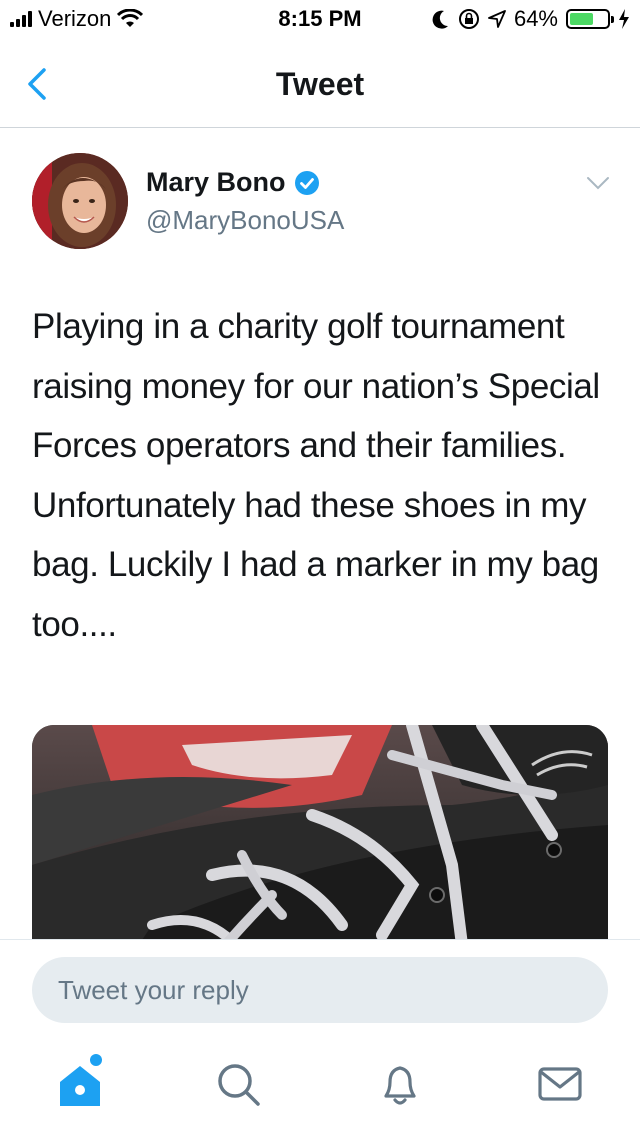 The image size is (640, 1136). I want to click on reply-bar: Tweet your reply, so click(320, 989).